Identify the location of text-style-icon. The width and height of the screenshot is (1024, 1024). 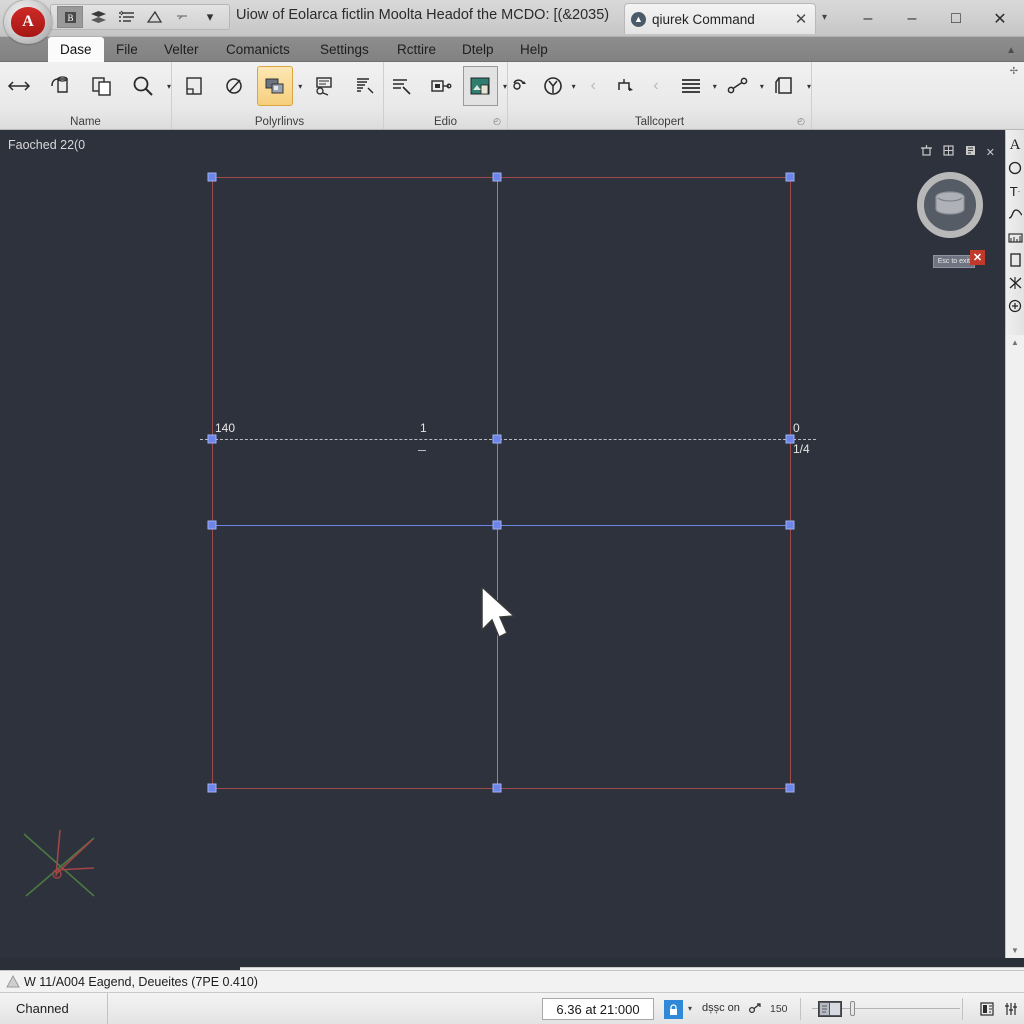
(691, 86).